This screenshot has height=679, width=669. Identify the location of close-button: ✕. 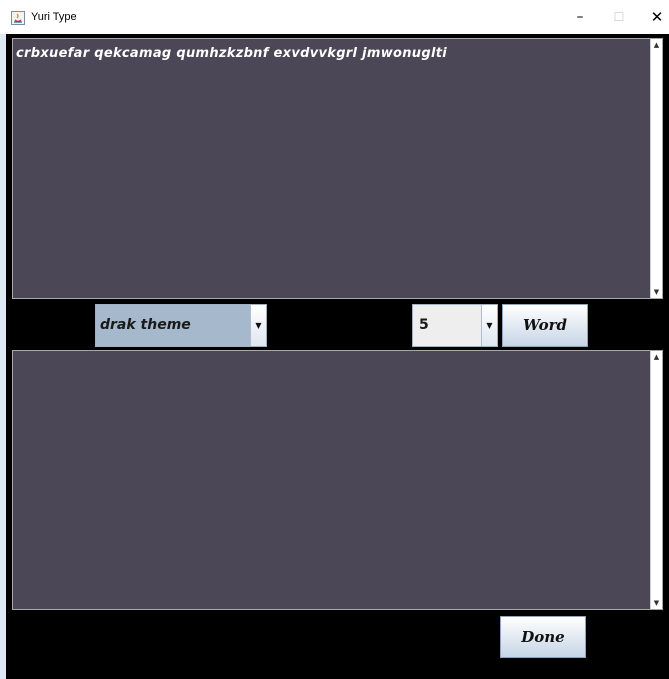
(653, 17).